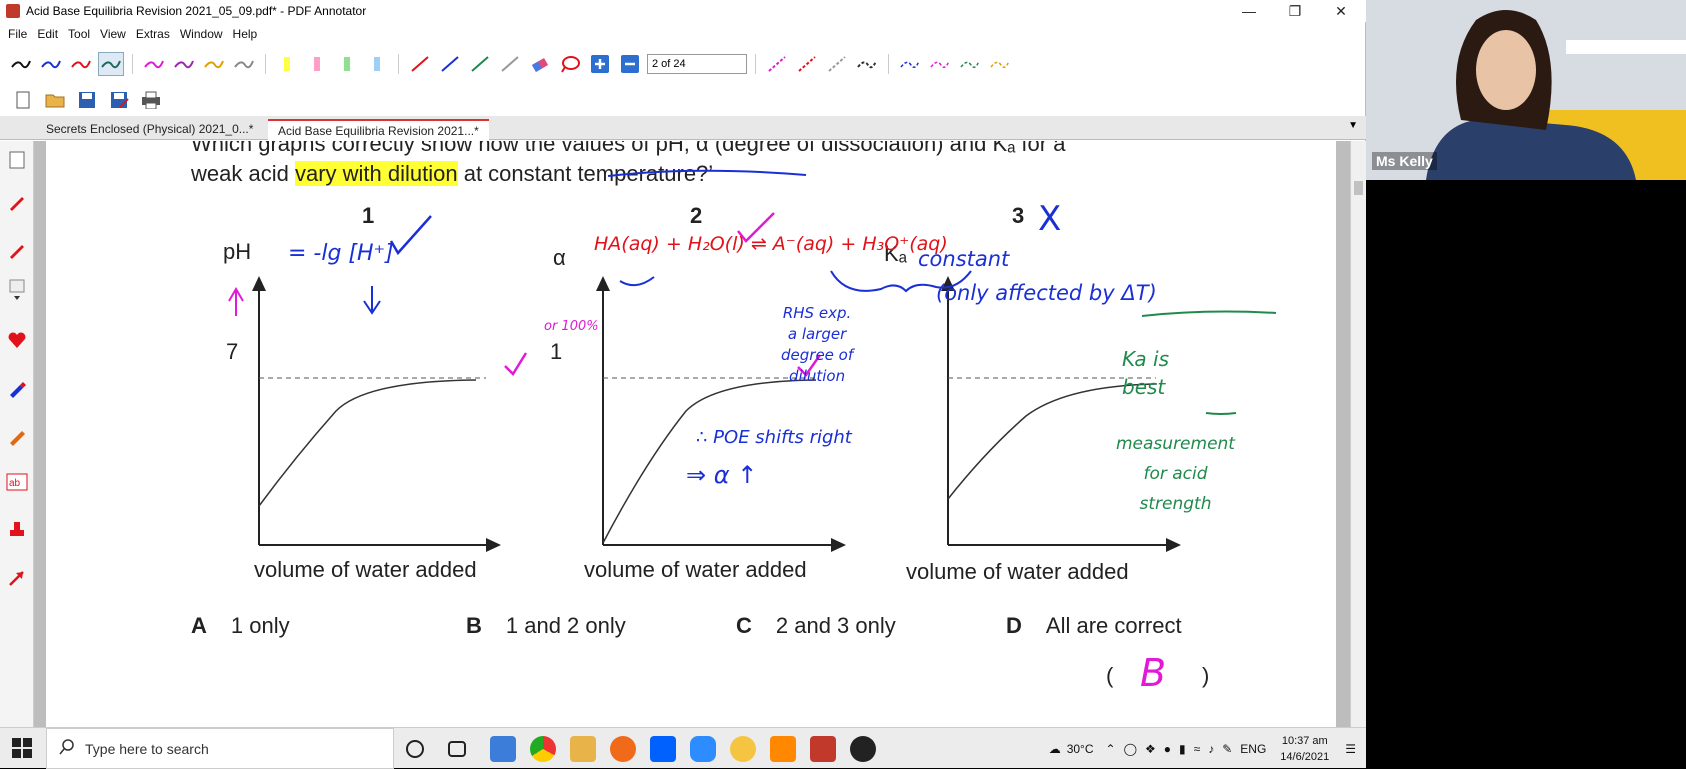 The image size is (1686, 769). I want to click on only-affected-annotation: (only affected by ΔT), so click(1046, 293).